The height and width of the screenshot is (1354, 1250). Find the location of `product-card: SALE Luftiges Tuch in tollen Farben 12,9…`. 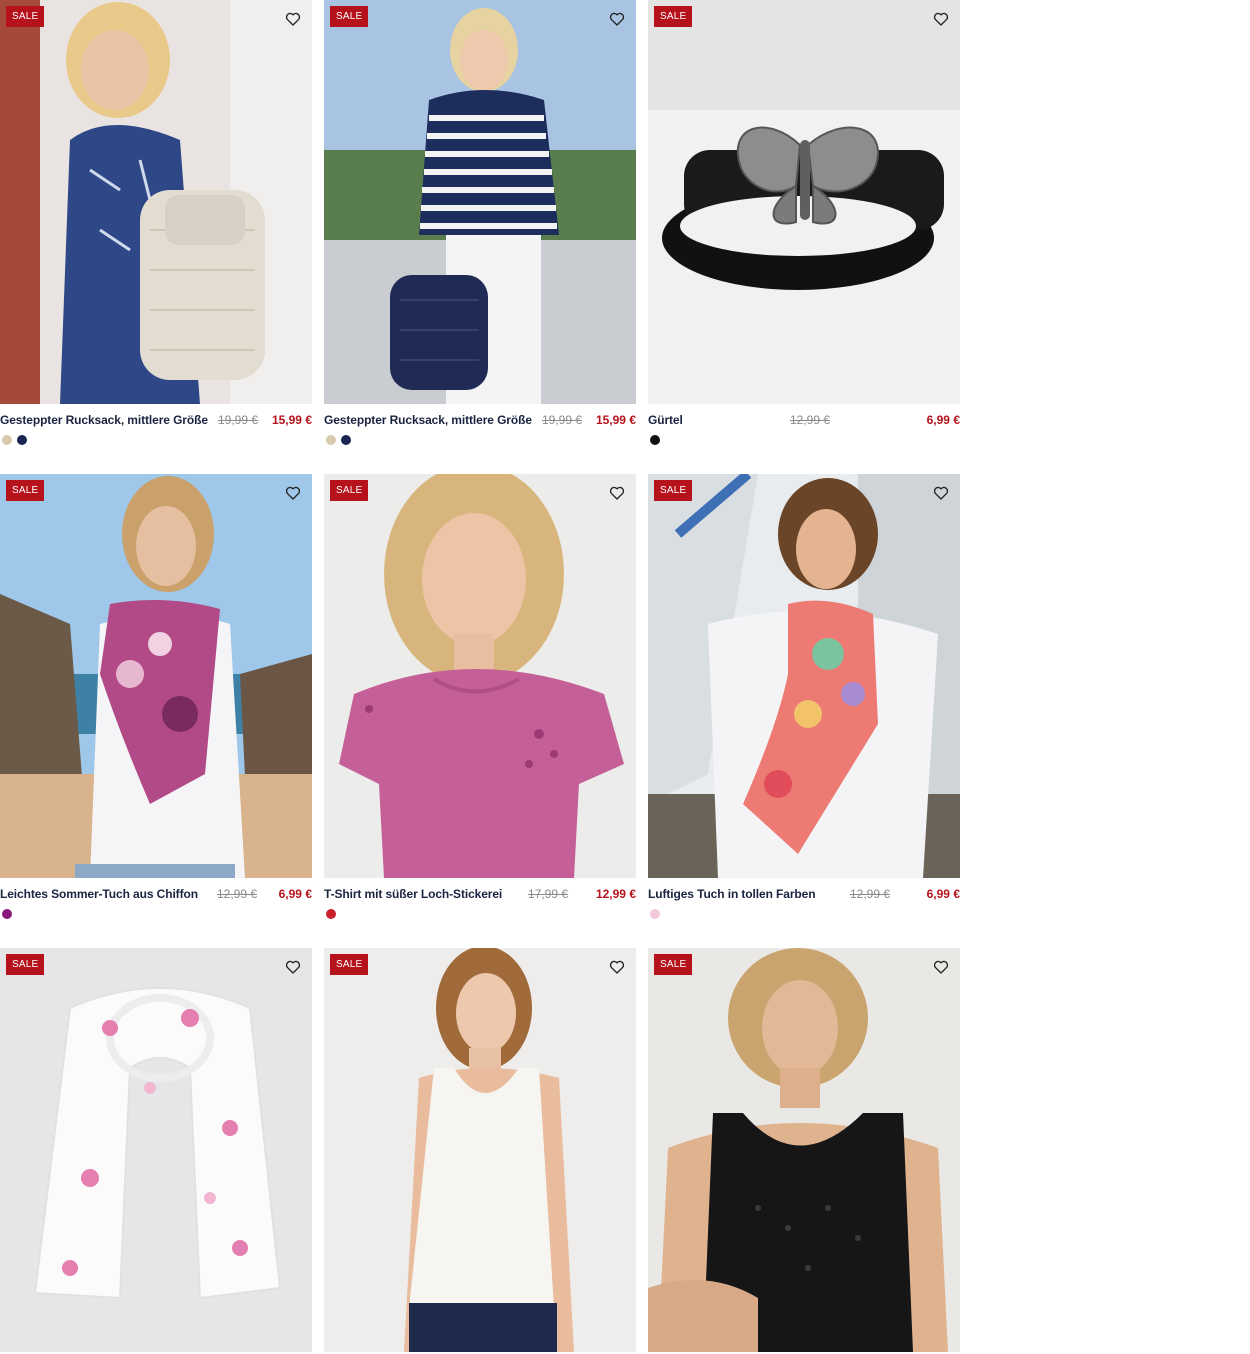

product-card: SALE Luftiges Tuch in tollen Farben 12,9… is located at coordinates (804, 711).